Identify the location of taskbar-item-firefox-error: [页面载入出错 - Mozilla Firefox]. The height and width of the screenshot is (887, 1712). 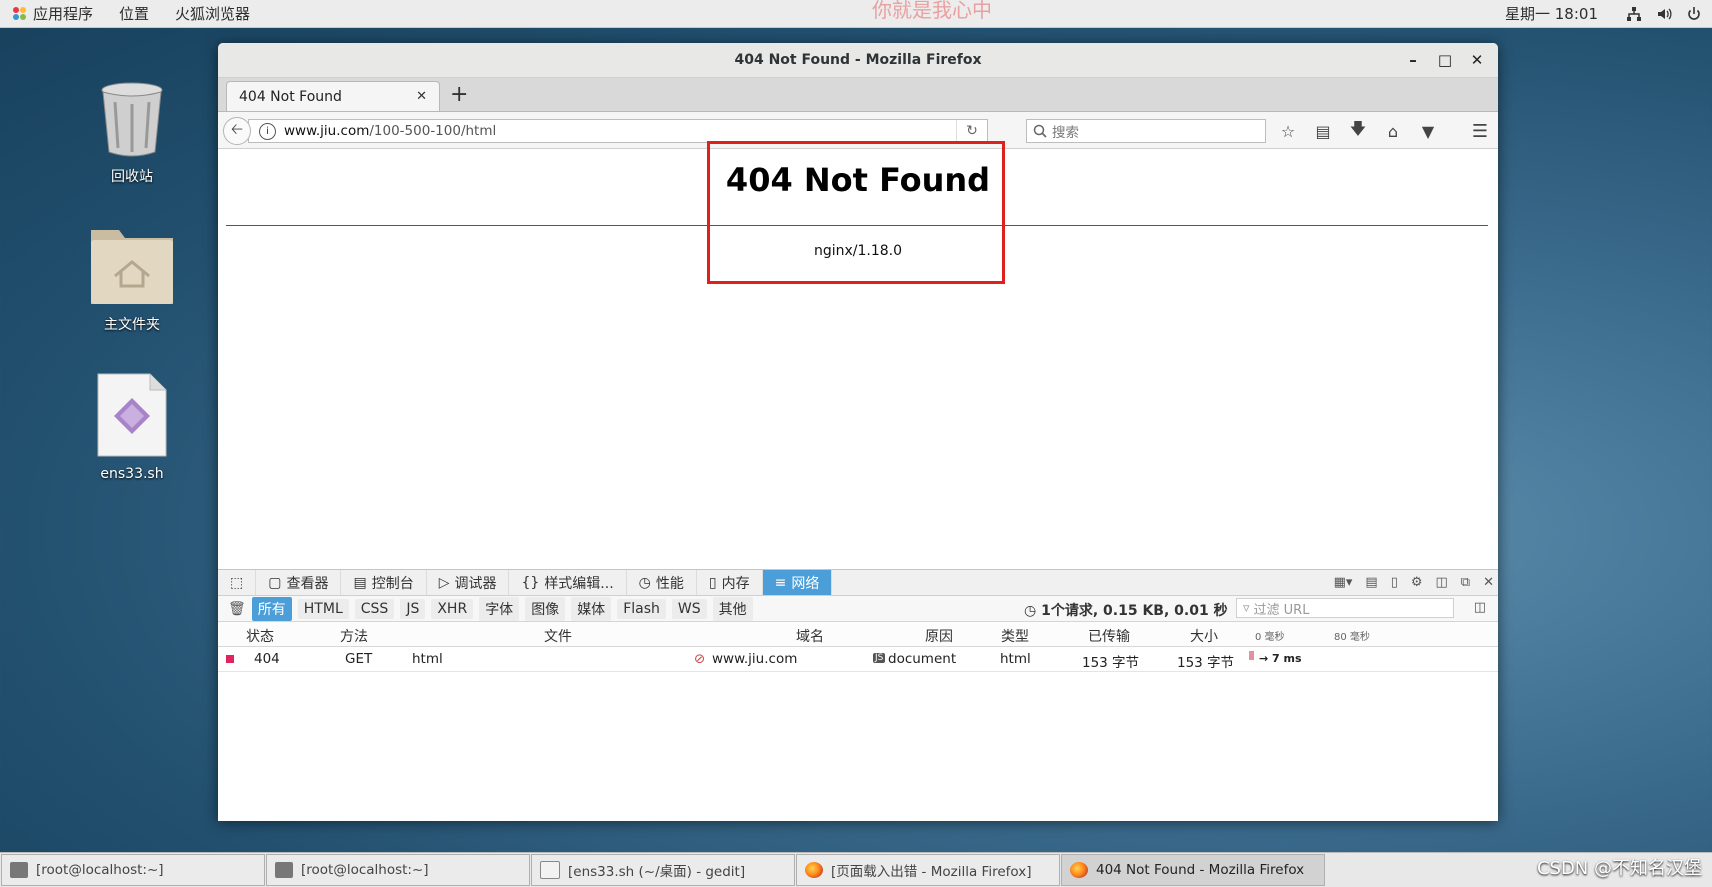
(928, 870).